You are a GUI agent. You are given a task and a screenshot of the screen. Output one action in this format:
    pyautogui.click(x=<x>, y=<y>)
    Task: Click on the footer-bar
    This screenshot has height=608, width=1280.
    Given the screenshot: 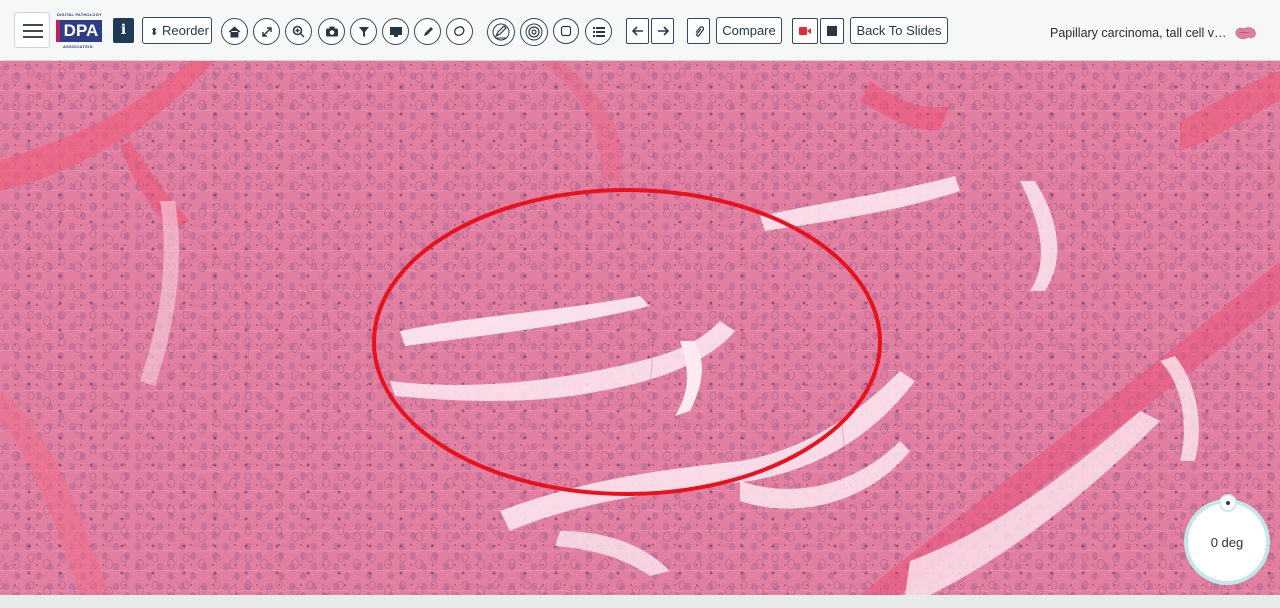 What is the action you would take?
    pyautogui.click(x=640, y=601)
    